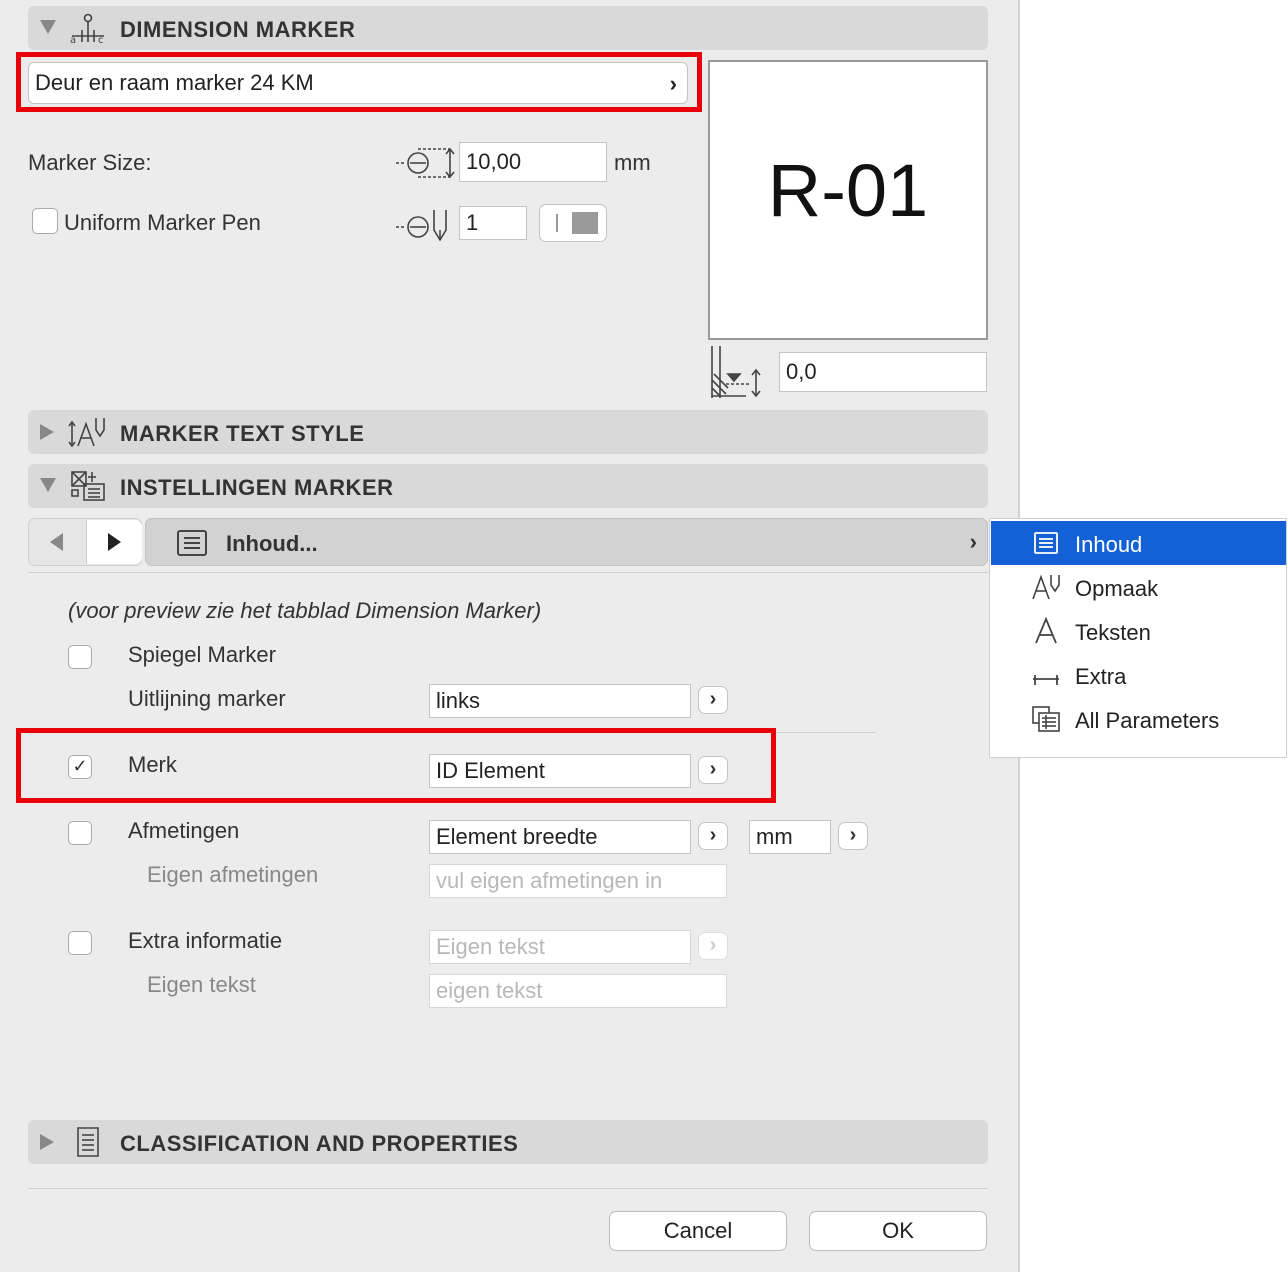 Image resolution: width=1288 pixels, height=1272 pixels. Describe the element at coordinates (421, 226) in the screenshot. I see `marker-pen-icon` at that location.